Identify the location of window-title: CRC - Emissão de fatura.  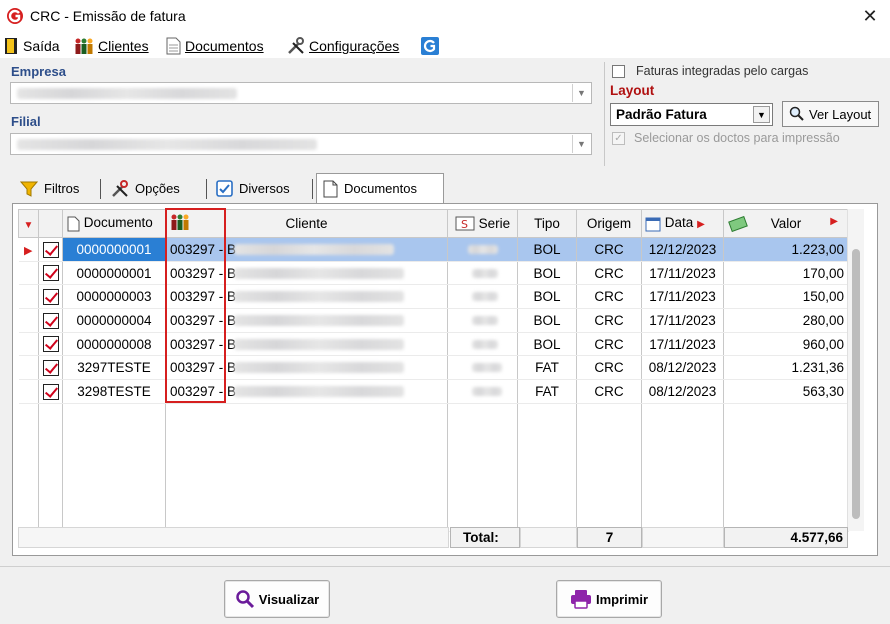
(108, 16).